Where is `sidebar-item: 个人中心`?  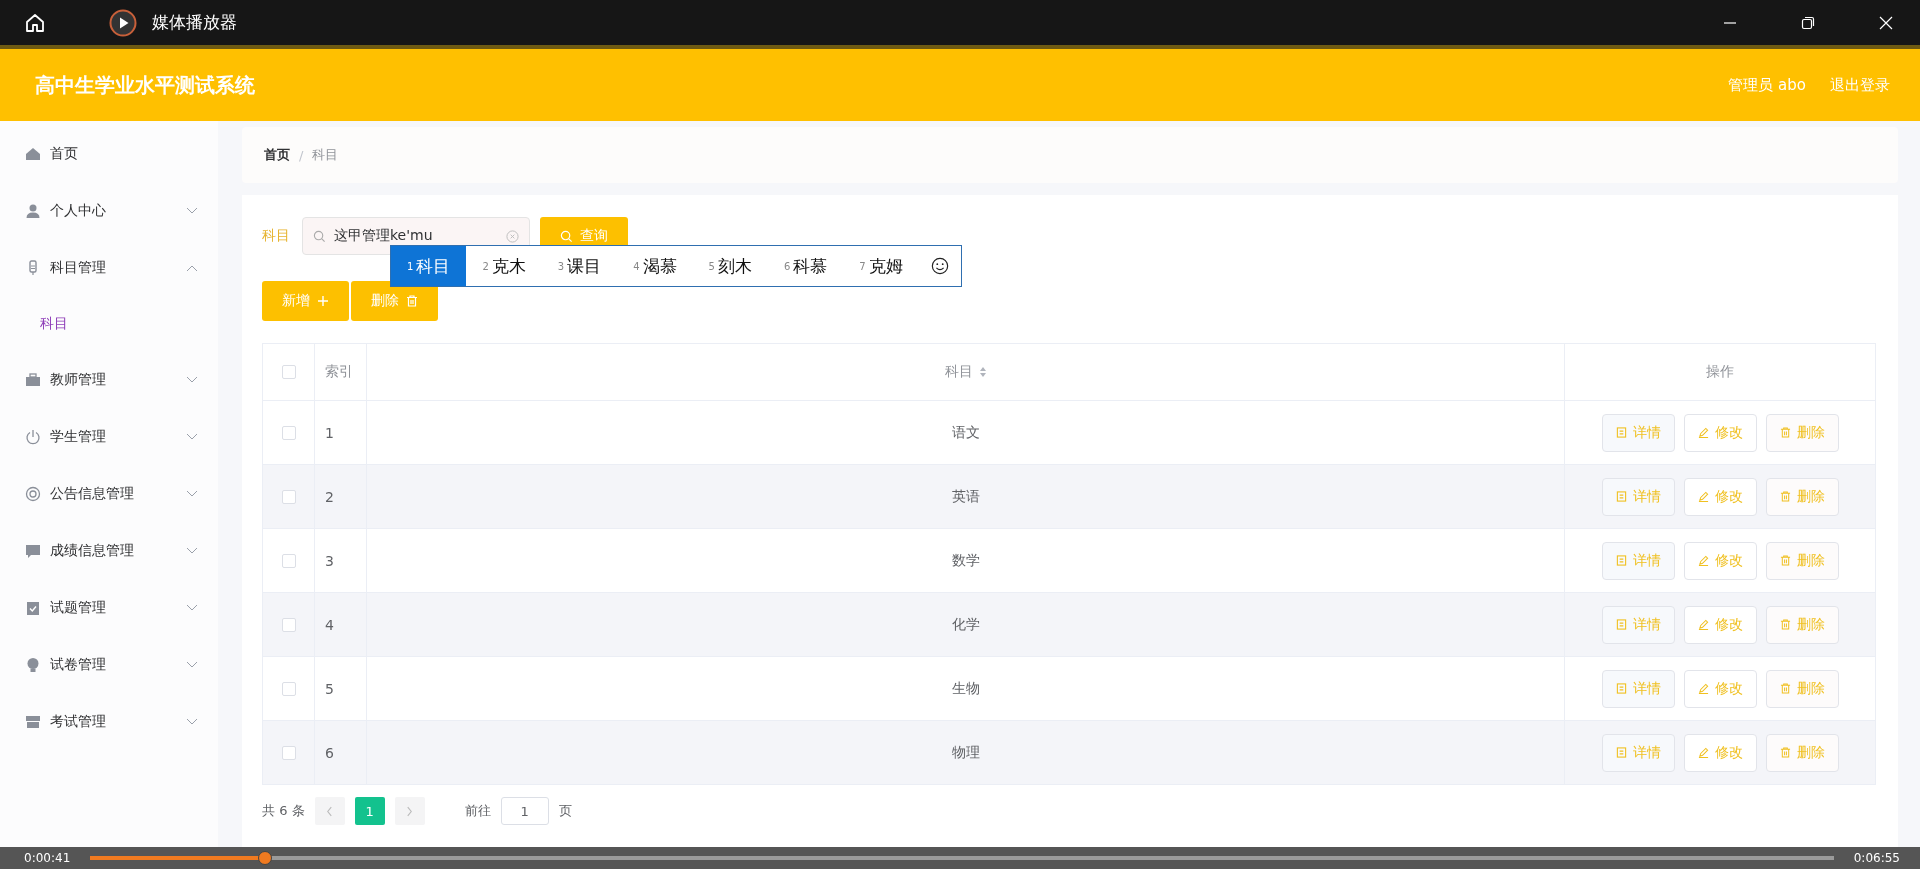
sidebar-item: 个人中心 is located at coordinates (109, 210).